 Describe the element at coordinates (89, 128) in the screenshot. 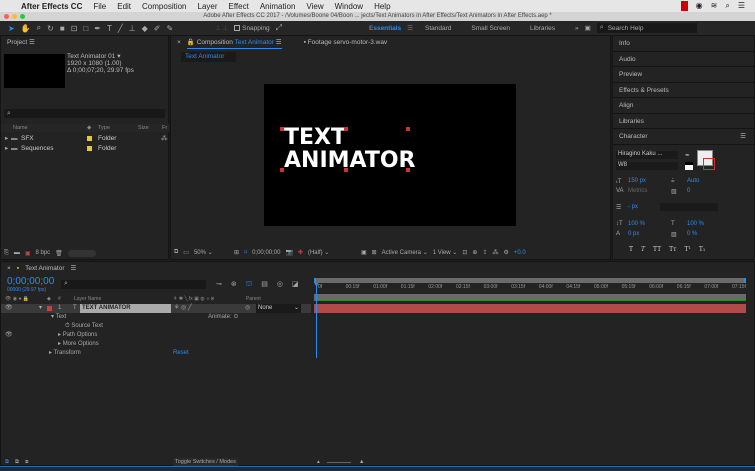

I see `label-col-icon: ◆` at that location.